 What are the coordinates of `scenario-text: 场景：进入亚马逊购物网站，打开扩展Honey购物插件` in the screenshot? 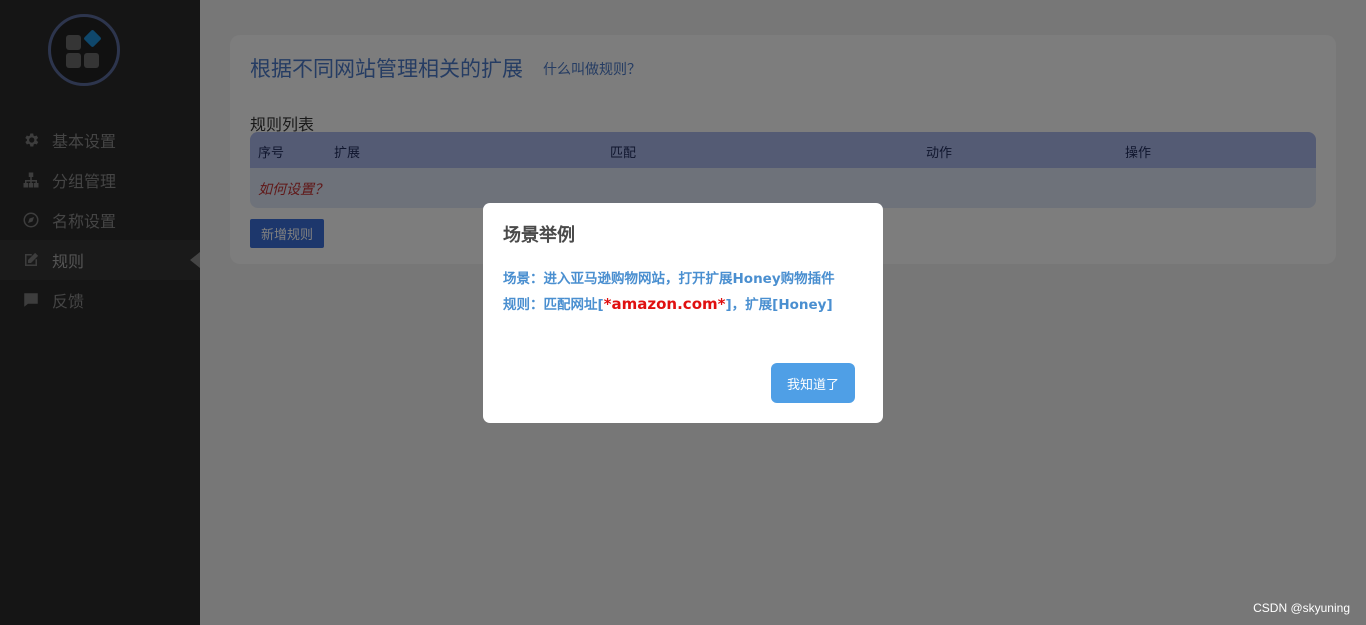 It's located at (669, 279).